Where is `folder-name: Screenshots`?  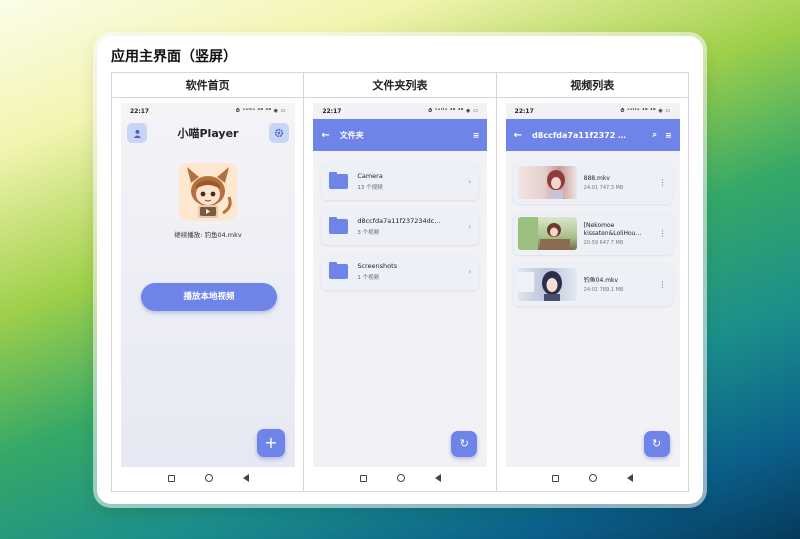
folder-name: Screenshots is located at coordinates (377, 266).